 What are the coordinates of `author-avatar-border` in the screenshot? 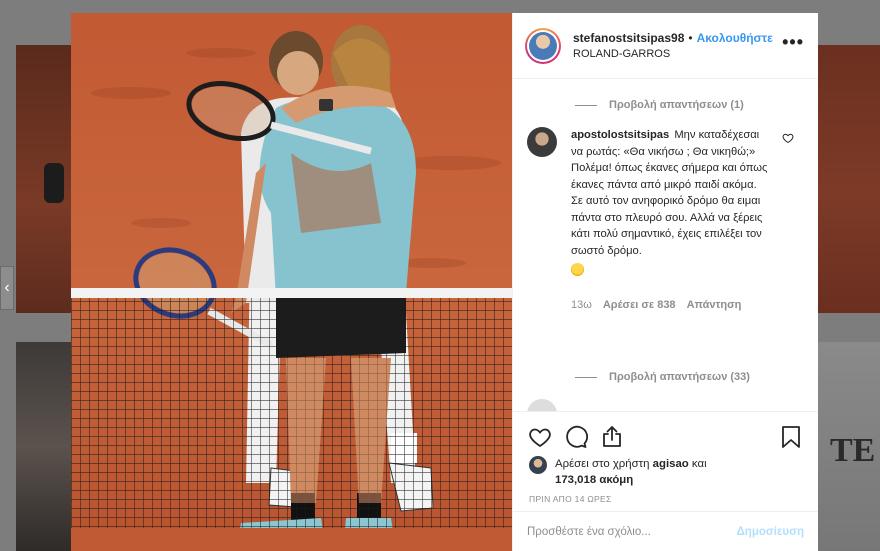 It's located at (543, 45).